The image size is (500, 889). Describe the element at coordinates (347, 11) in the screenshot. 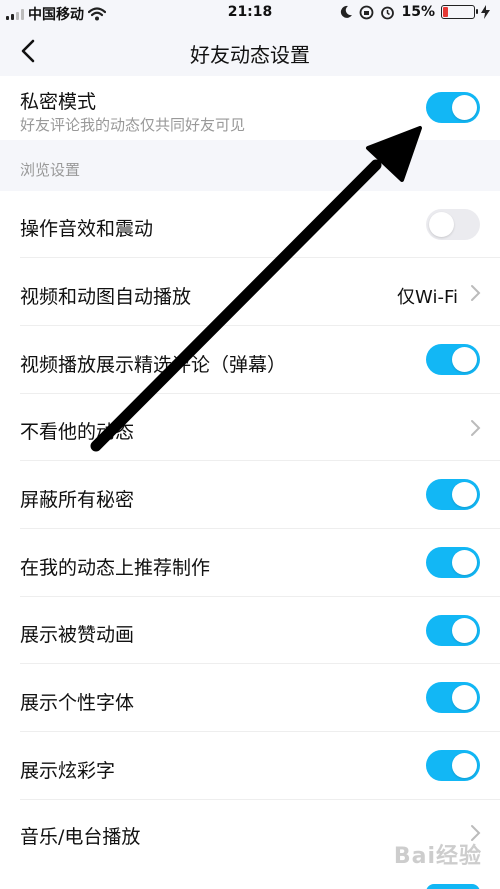

I see `moon-icon` at that location.